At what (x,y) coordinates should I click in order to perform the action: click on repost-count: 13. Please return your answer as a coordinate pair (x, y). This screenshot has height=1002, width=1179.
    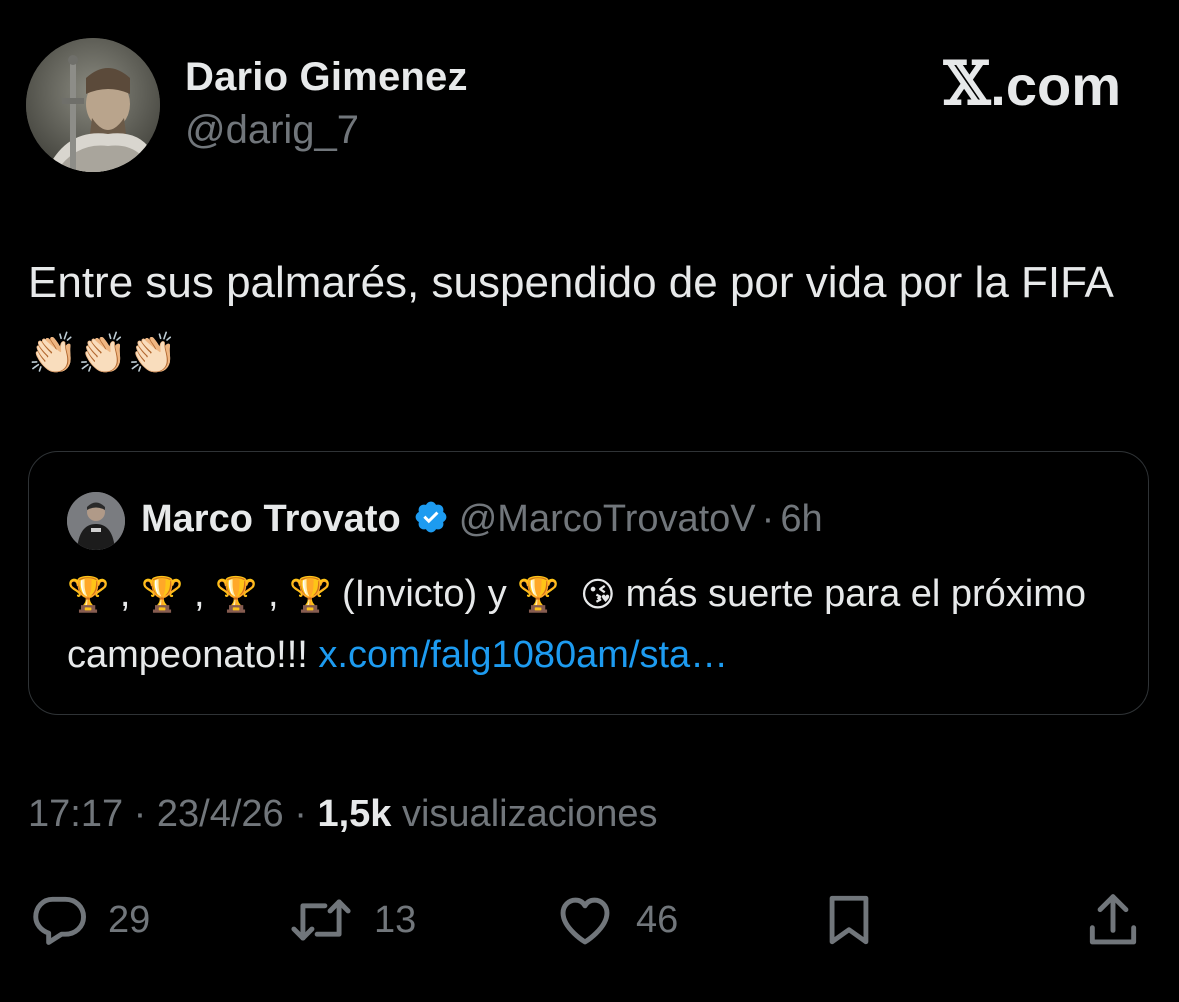
    Looking at the image, I should click on (395, 919).